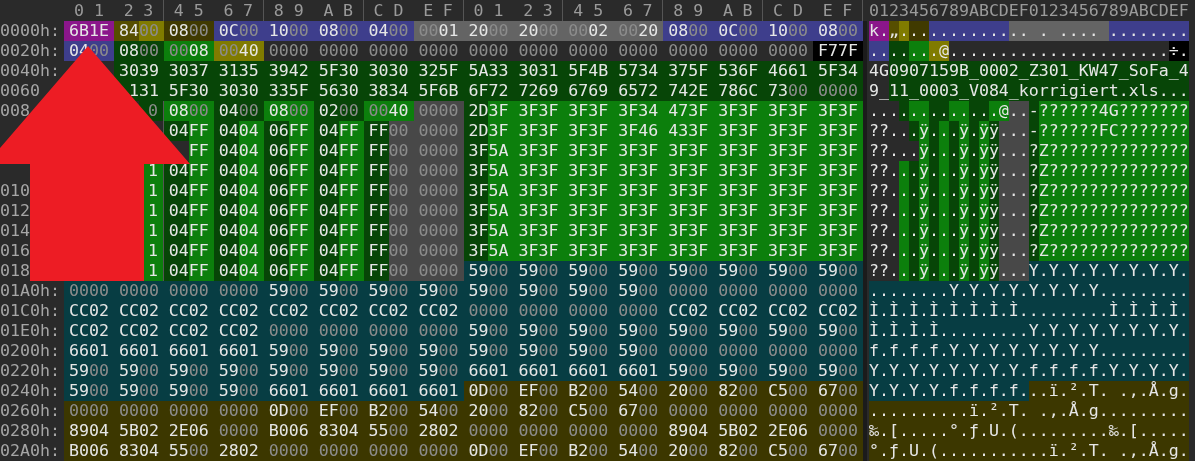 Image resolution: width=1195 pixels, height=461 pixels. I want to click on hex-cell: FF00, so click(388, 271).